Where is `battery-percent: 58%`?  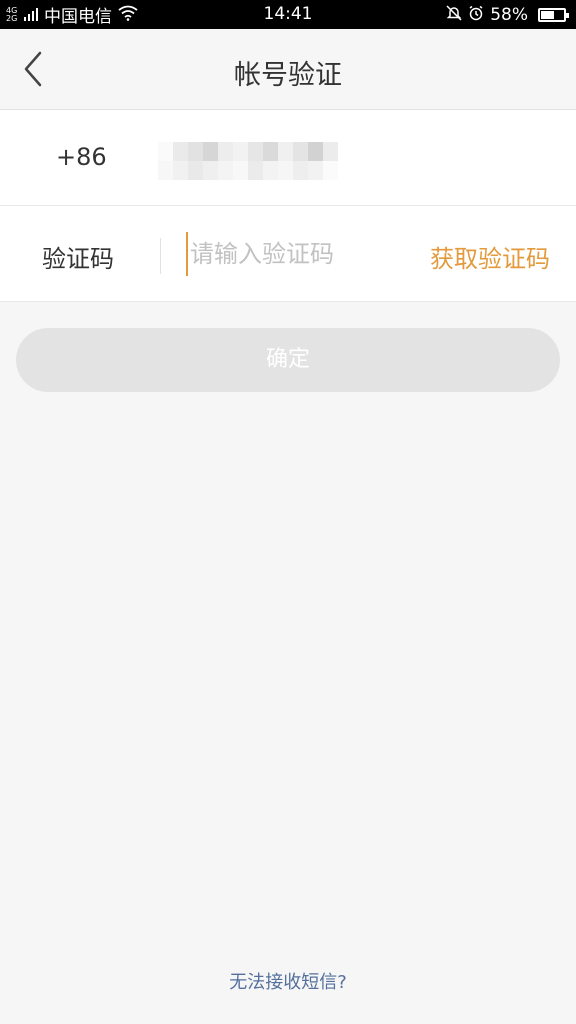 battery-percent: 58% is located at coordinates (509, 14).